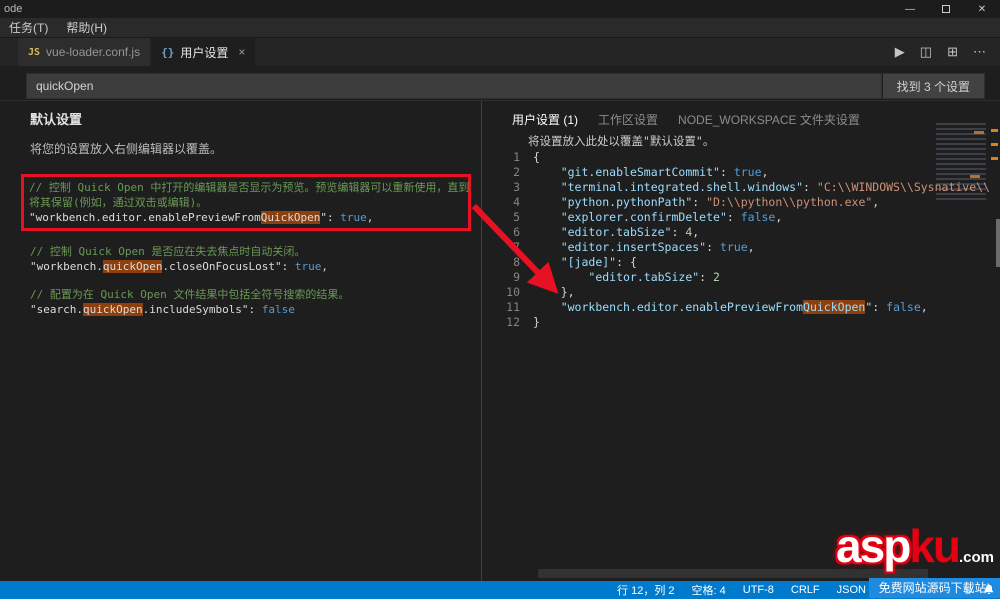  What do you see at coordinates (516, 172) in the screenshot?
I see `line-number: 2` at bounding box center [516, 172].